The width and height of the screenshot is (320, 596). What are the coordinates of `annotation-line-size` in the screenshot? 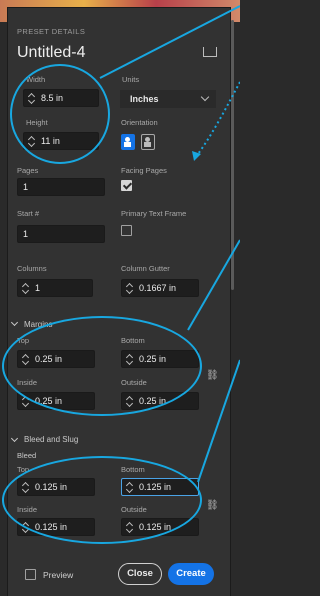 It's located at (169, 42).